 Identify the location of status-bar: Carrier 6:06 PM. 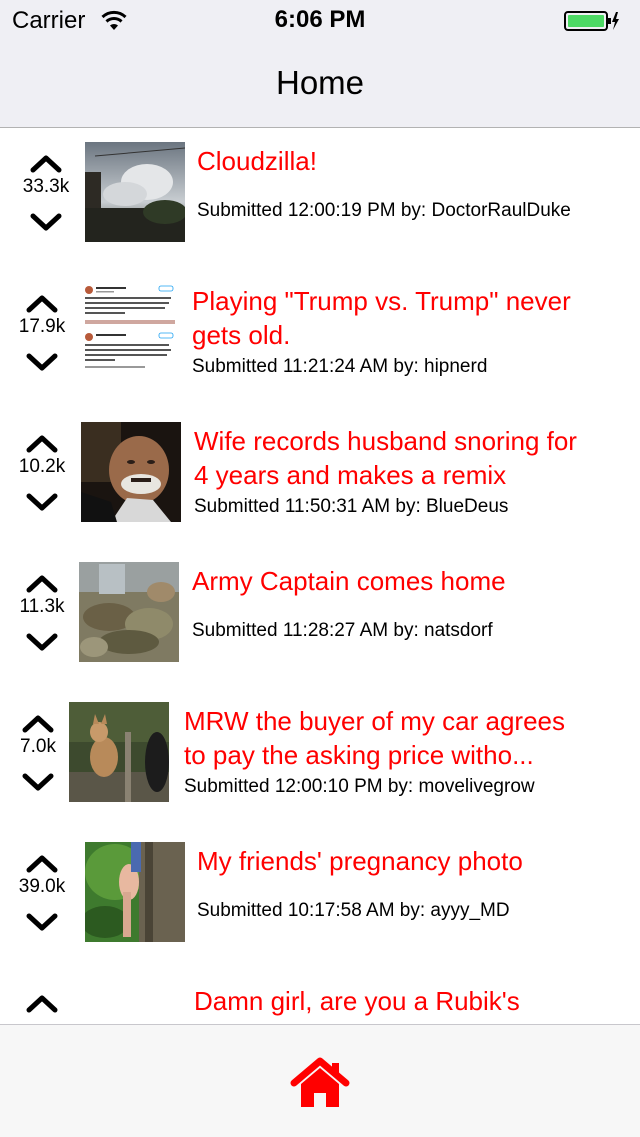
(320, 20).